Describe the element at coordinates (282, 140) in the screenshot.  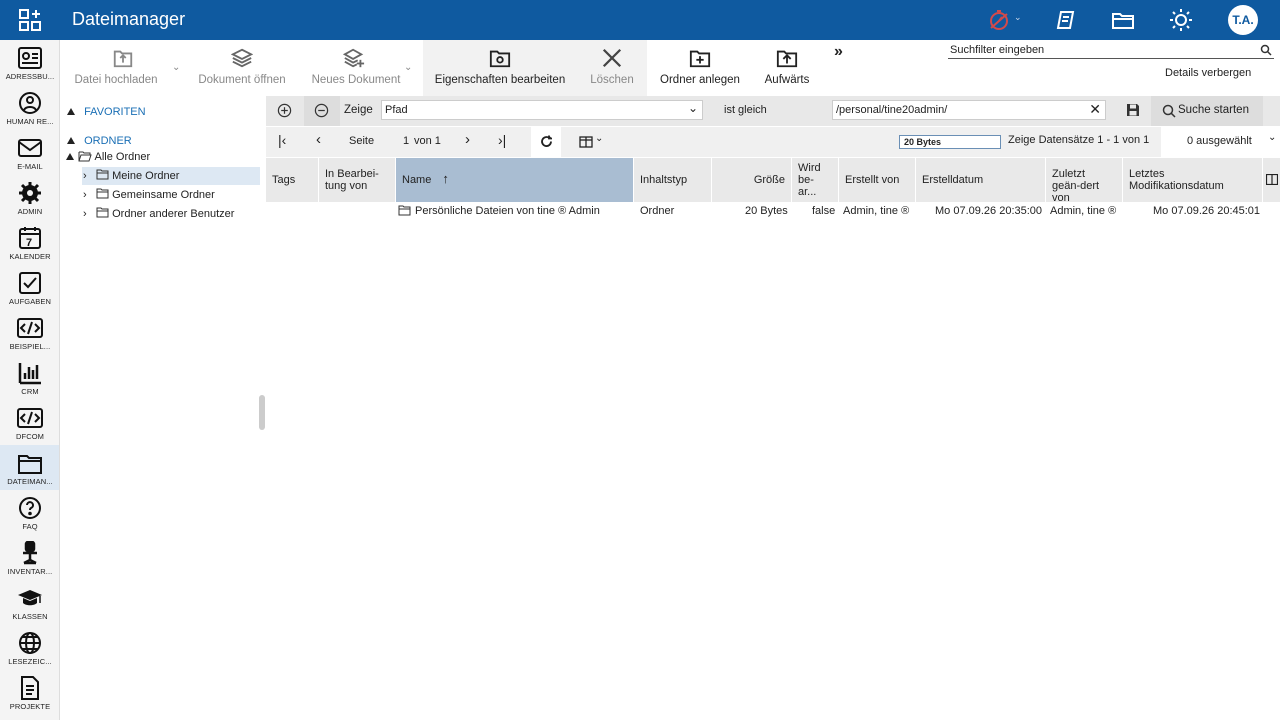
I see `first-page-icon: |‹` at that location.